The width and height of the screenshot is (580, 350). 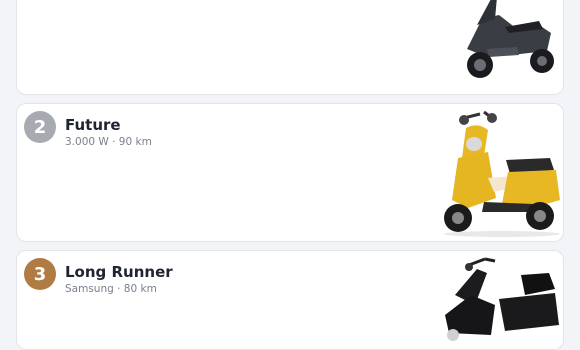 I want to click on scooter-title: Future, so click(x=93, y=125).